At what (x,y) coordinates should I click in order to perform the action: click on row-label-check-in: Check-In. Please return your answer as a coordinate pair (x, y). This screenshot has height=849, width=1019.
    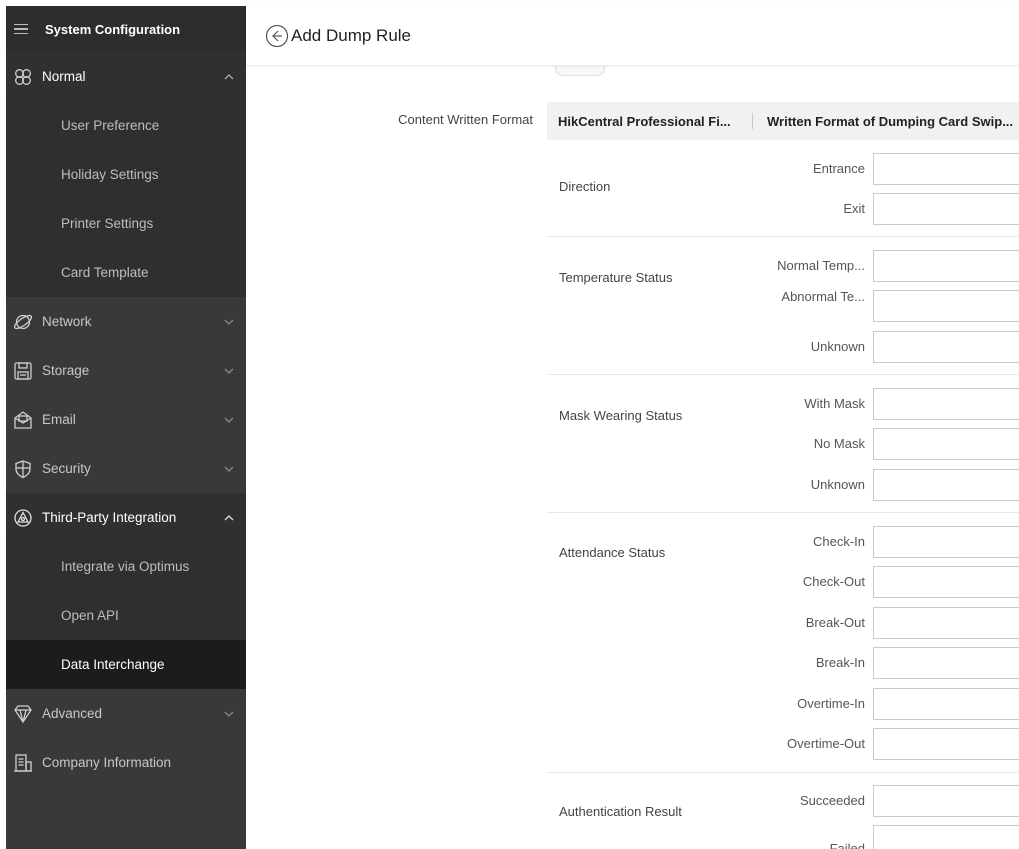
    Looking at the image, I should click on (838, 541).